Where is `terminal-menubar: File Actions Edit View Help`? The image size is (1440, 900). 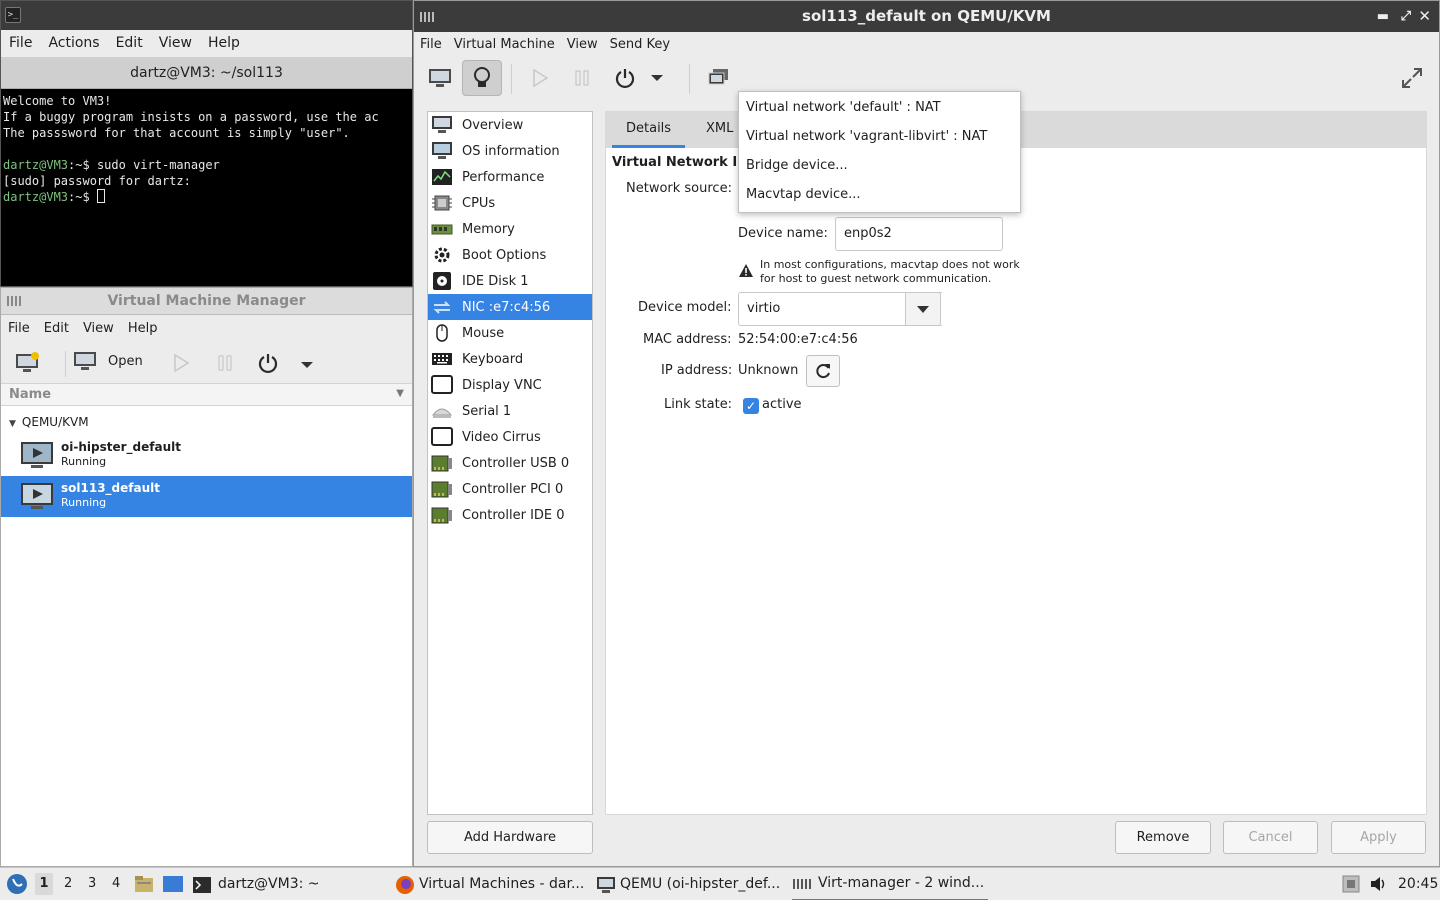 terminal-menubar: File Actions Edit View Help is located at coordinates (206, 44).